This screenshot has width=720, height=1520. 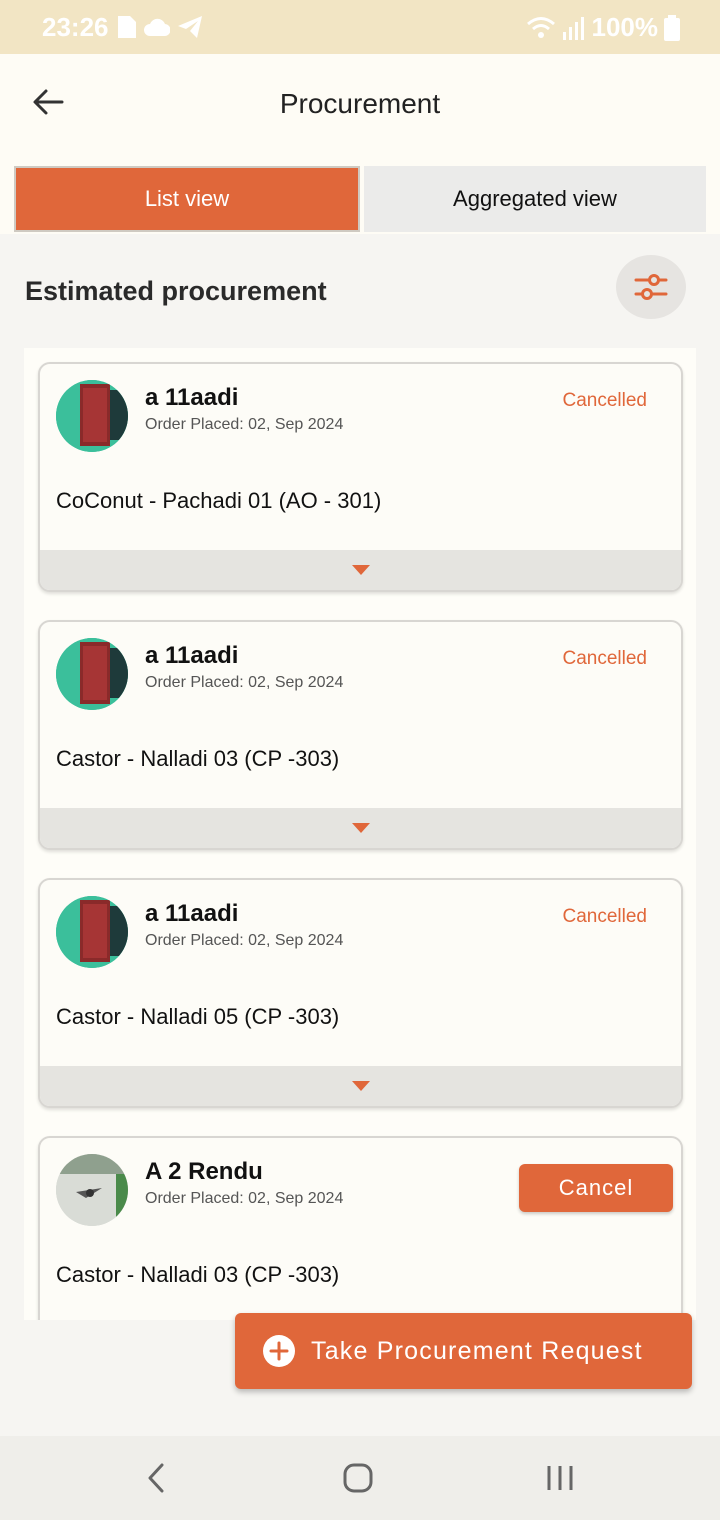 I want to click on system-nav-bar, so click(x=360, y=1478).